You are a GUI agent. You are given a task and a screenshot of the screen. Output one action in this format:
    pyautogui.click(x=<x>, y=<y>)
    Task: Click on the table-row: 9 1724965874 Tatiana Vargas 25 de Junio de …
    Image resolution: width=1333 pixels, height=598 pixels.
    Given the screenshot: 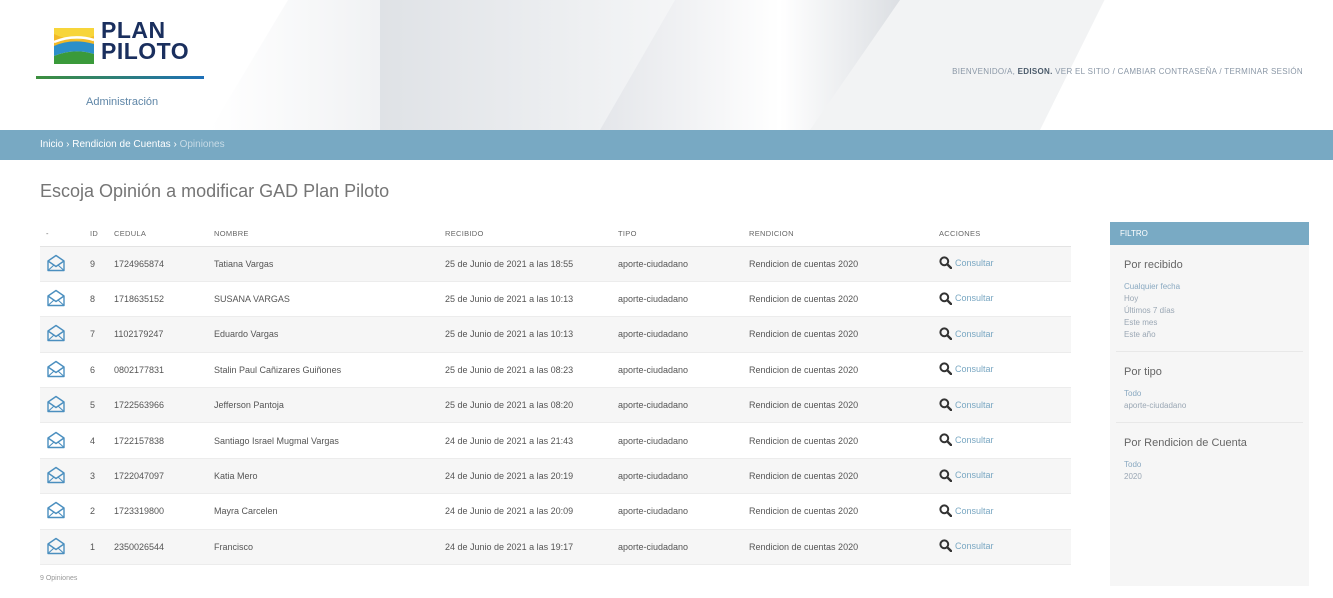 What is the action you would take?
    pyautogui.click(x=555, y=264)
    